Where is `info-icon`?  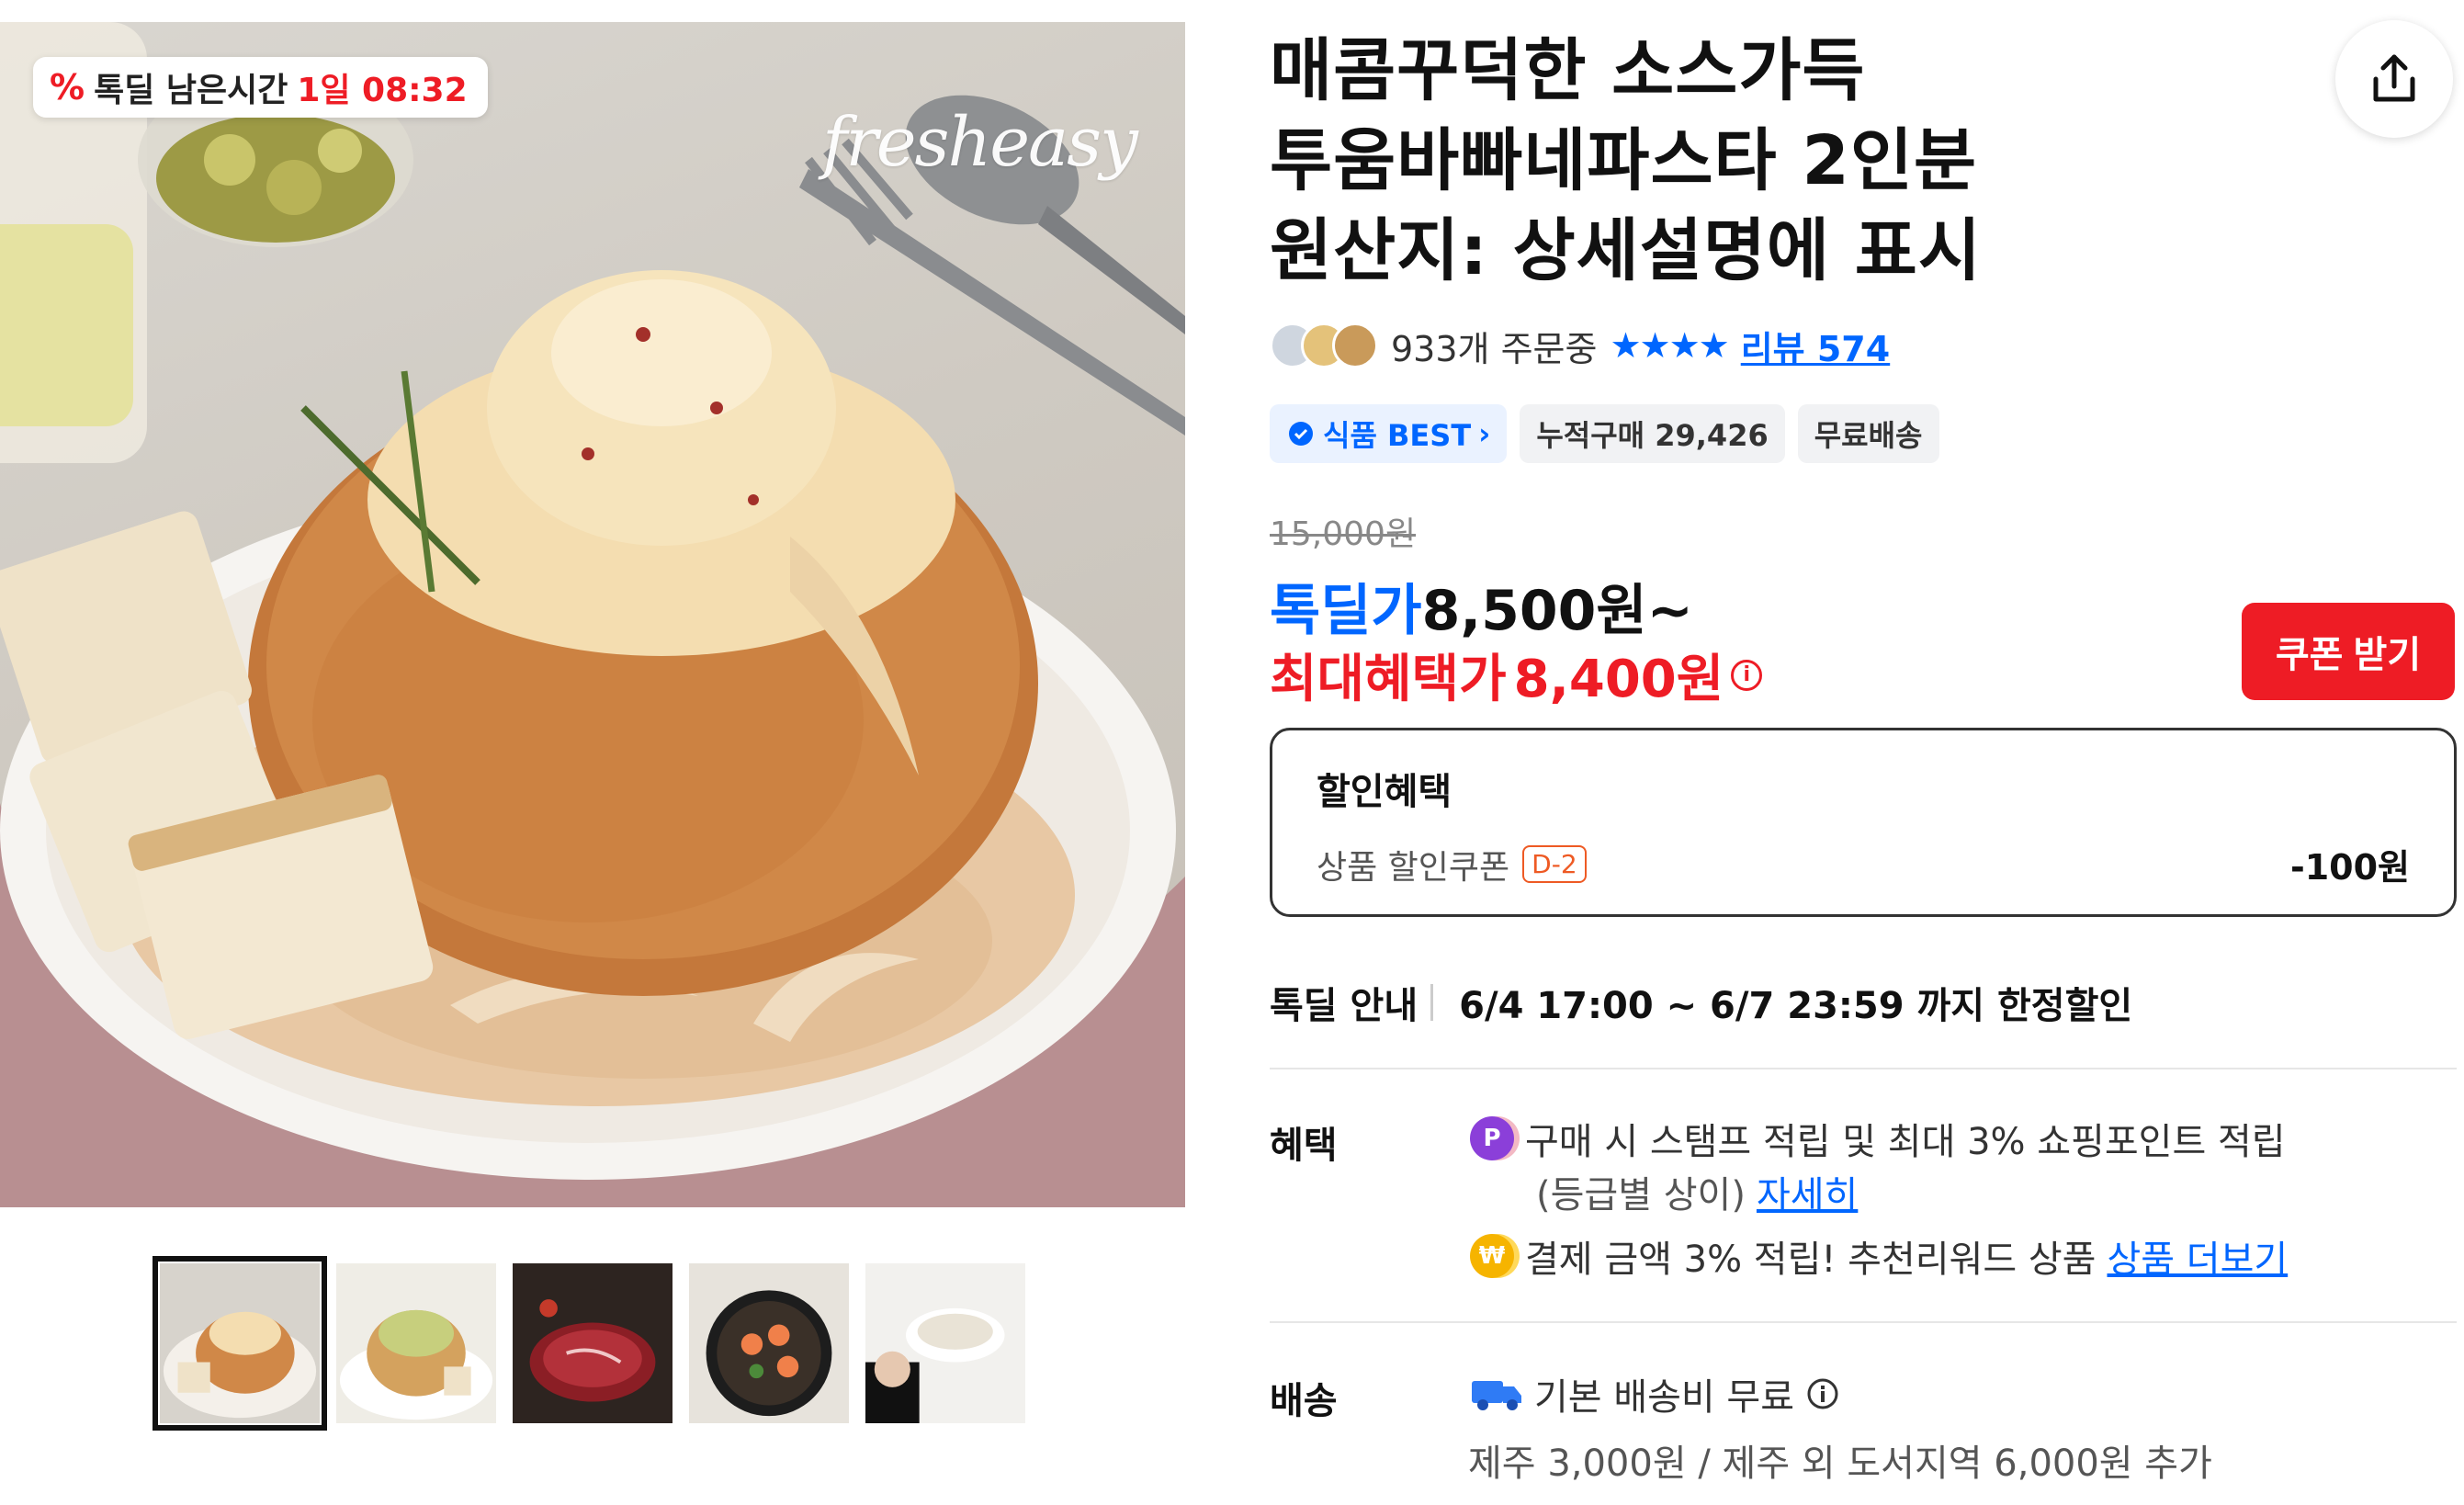
info-icon is located at coordinates (1822, 1393).